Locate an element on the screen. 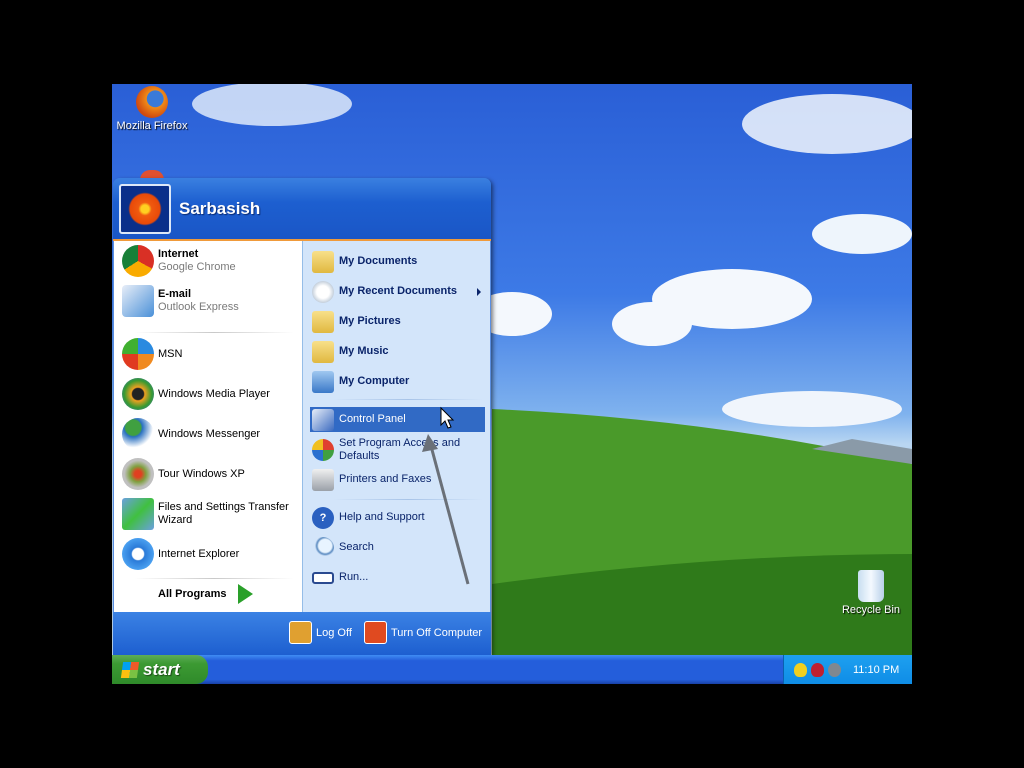 This screenshot has height=768, width=1024. control-panel-icon is located at coordinates (323, 419).